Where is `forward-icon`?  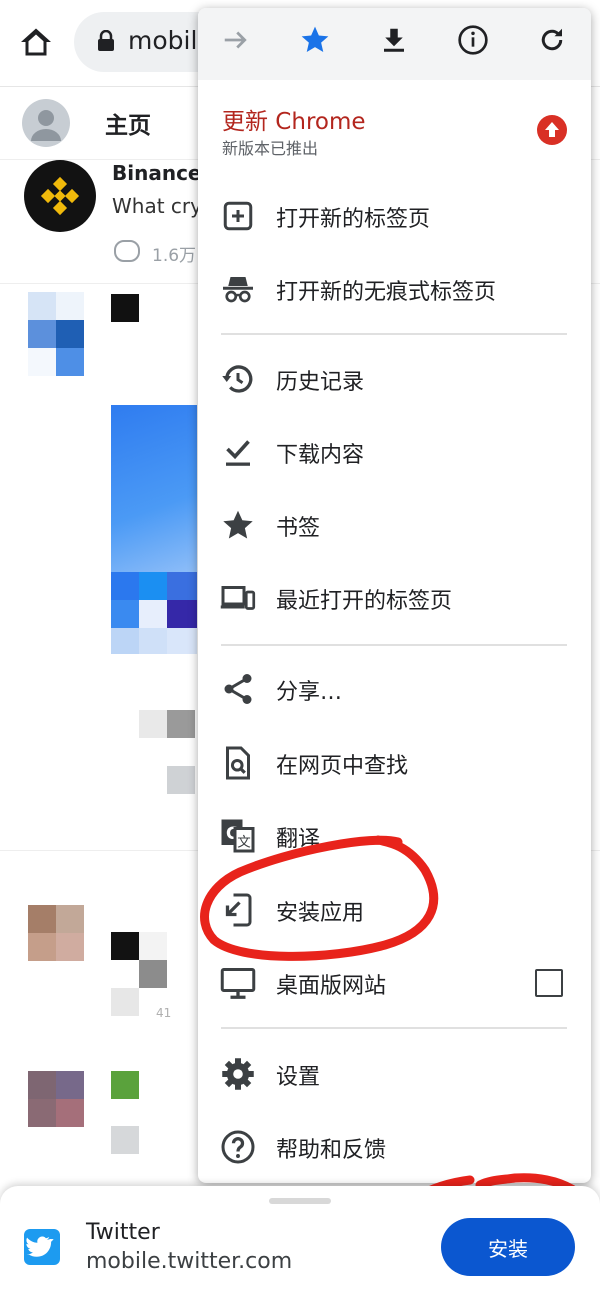
forward-icon is located at coordinates (236, 40).